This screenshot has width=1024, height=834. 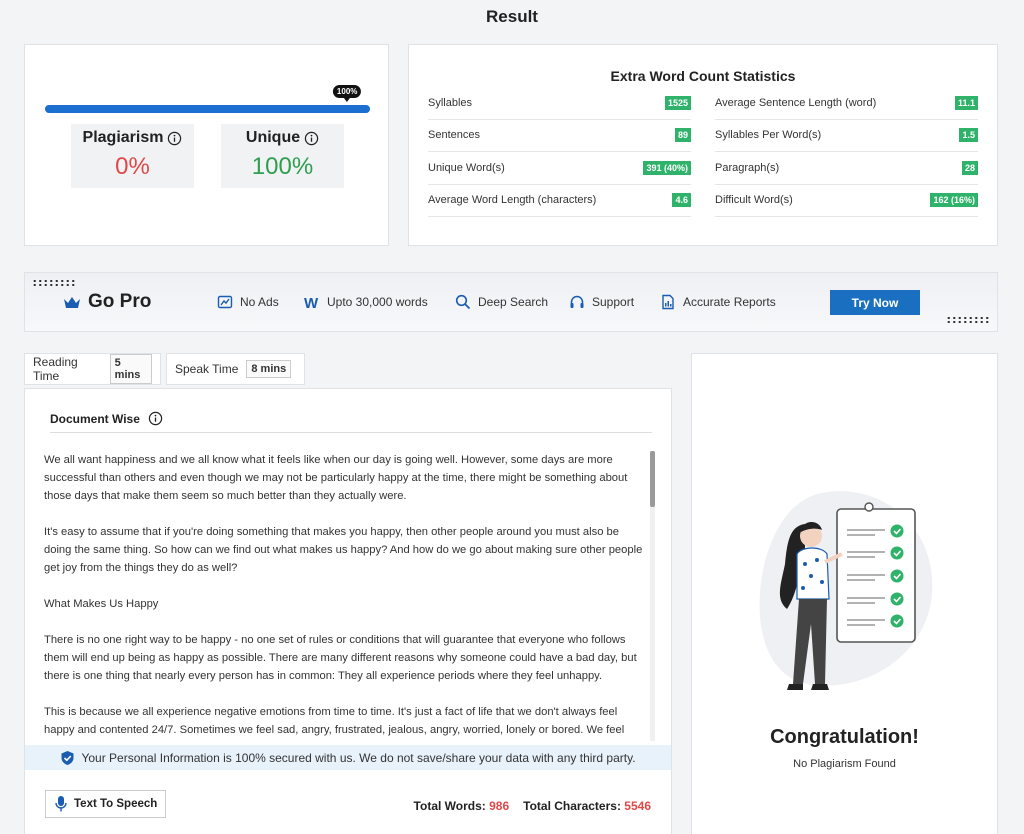 I want to click on stat-value: 28, so click(x=969, y=167).